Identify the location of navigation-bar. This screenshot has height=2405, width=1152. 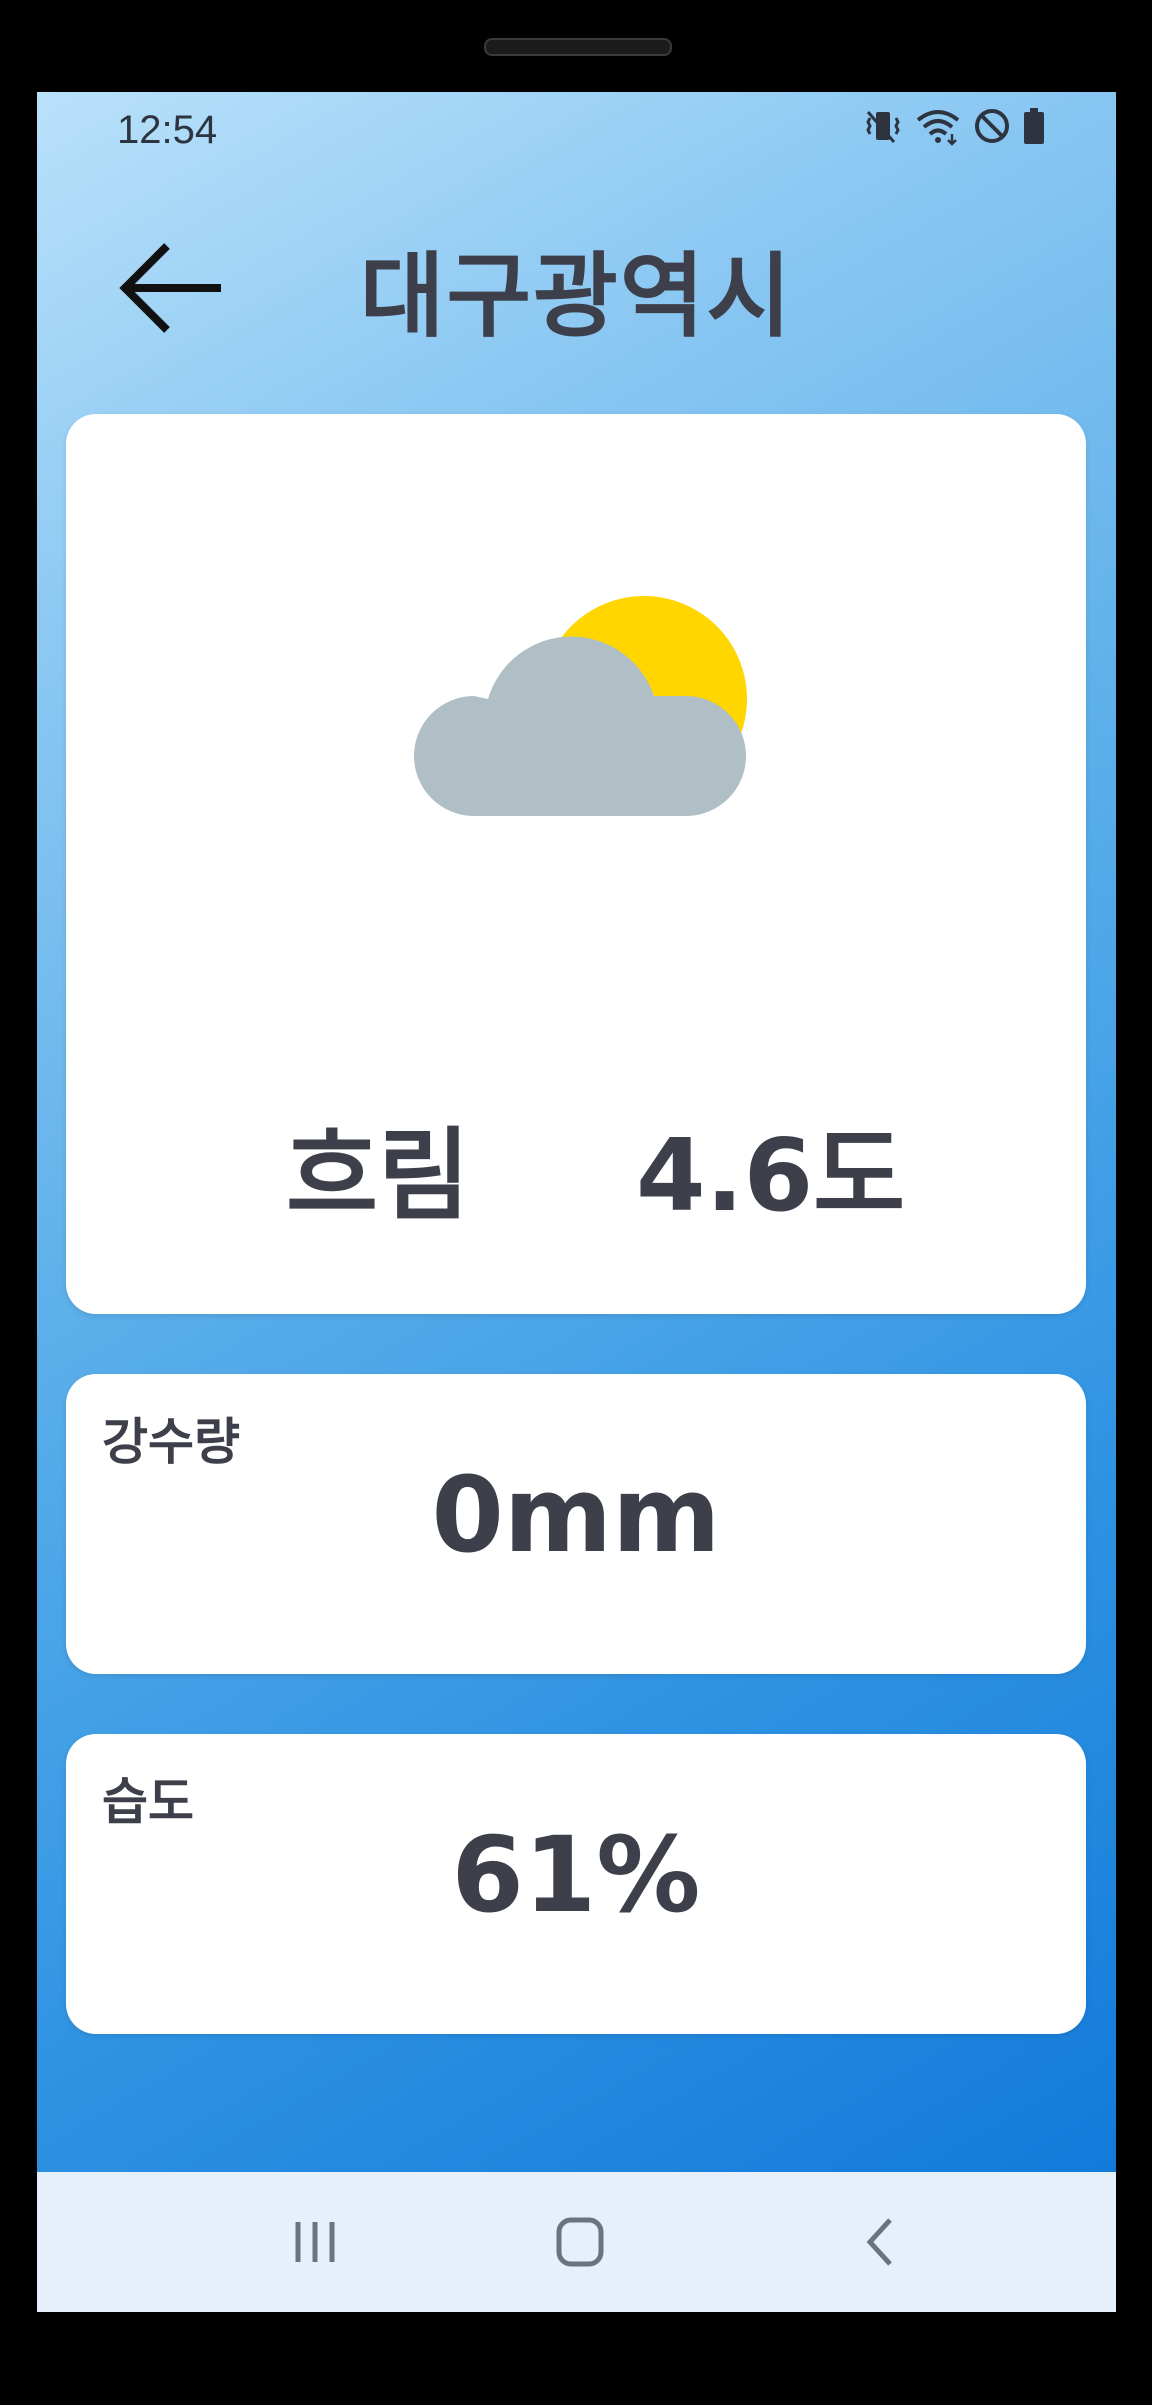
(576, 2242).